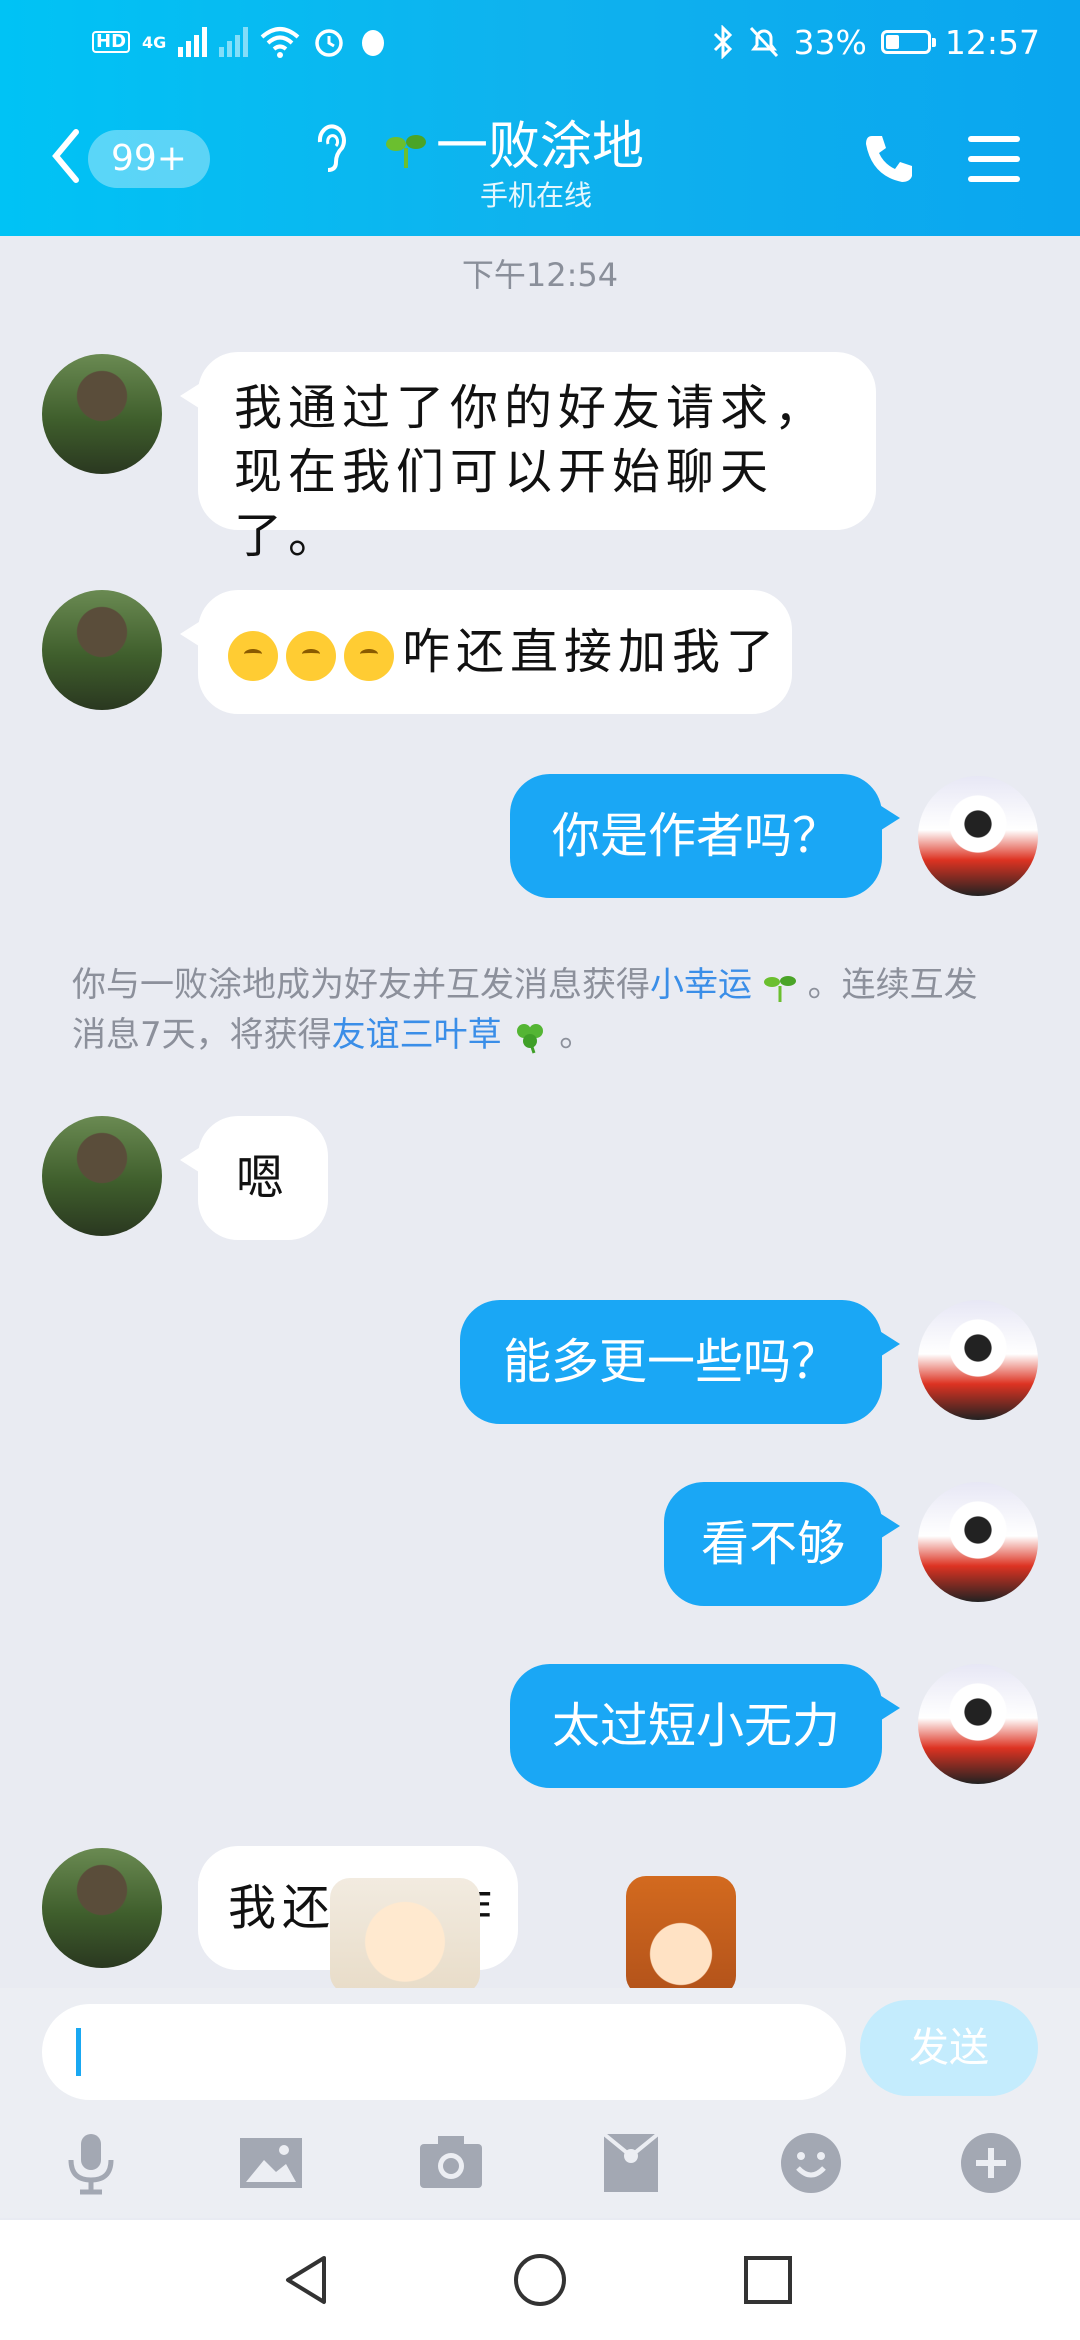  I want to click on message-bubble-incoming: 嗯, so click(254, 1178).